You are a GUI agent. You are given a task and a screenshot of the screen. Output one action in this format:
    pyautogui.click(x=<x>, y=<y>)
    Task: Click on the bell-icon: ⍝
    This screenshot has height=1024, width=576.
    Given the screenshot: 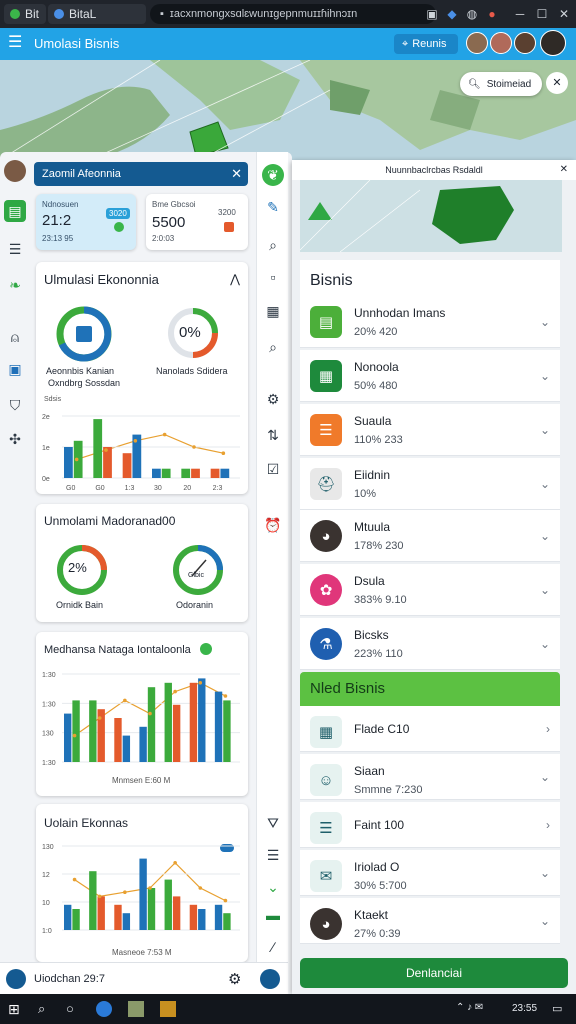 What is the action you would take?
    pyautogui.click(x=15, y=337)
    